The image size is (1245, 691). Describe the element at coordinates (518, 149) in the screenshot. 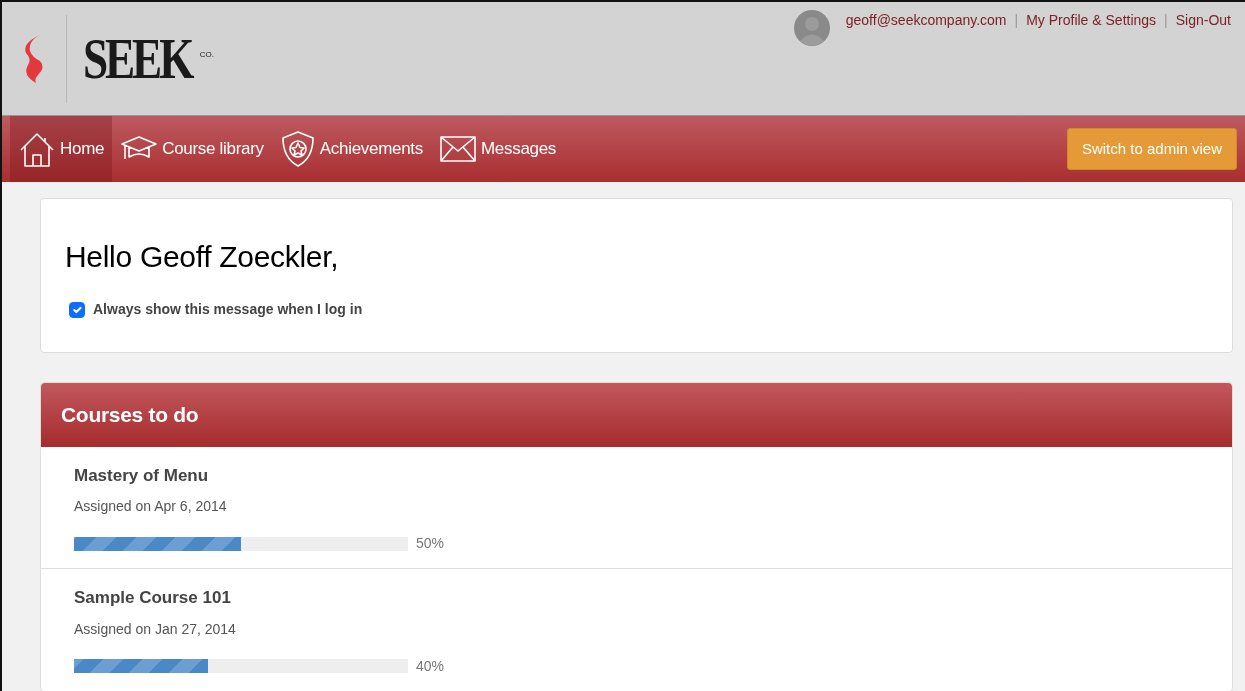

I see `nav-label: Messages` at that location.